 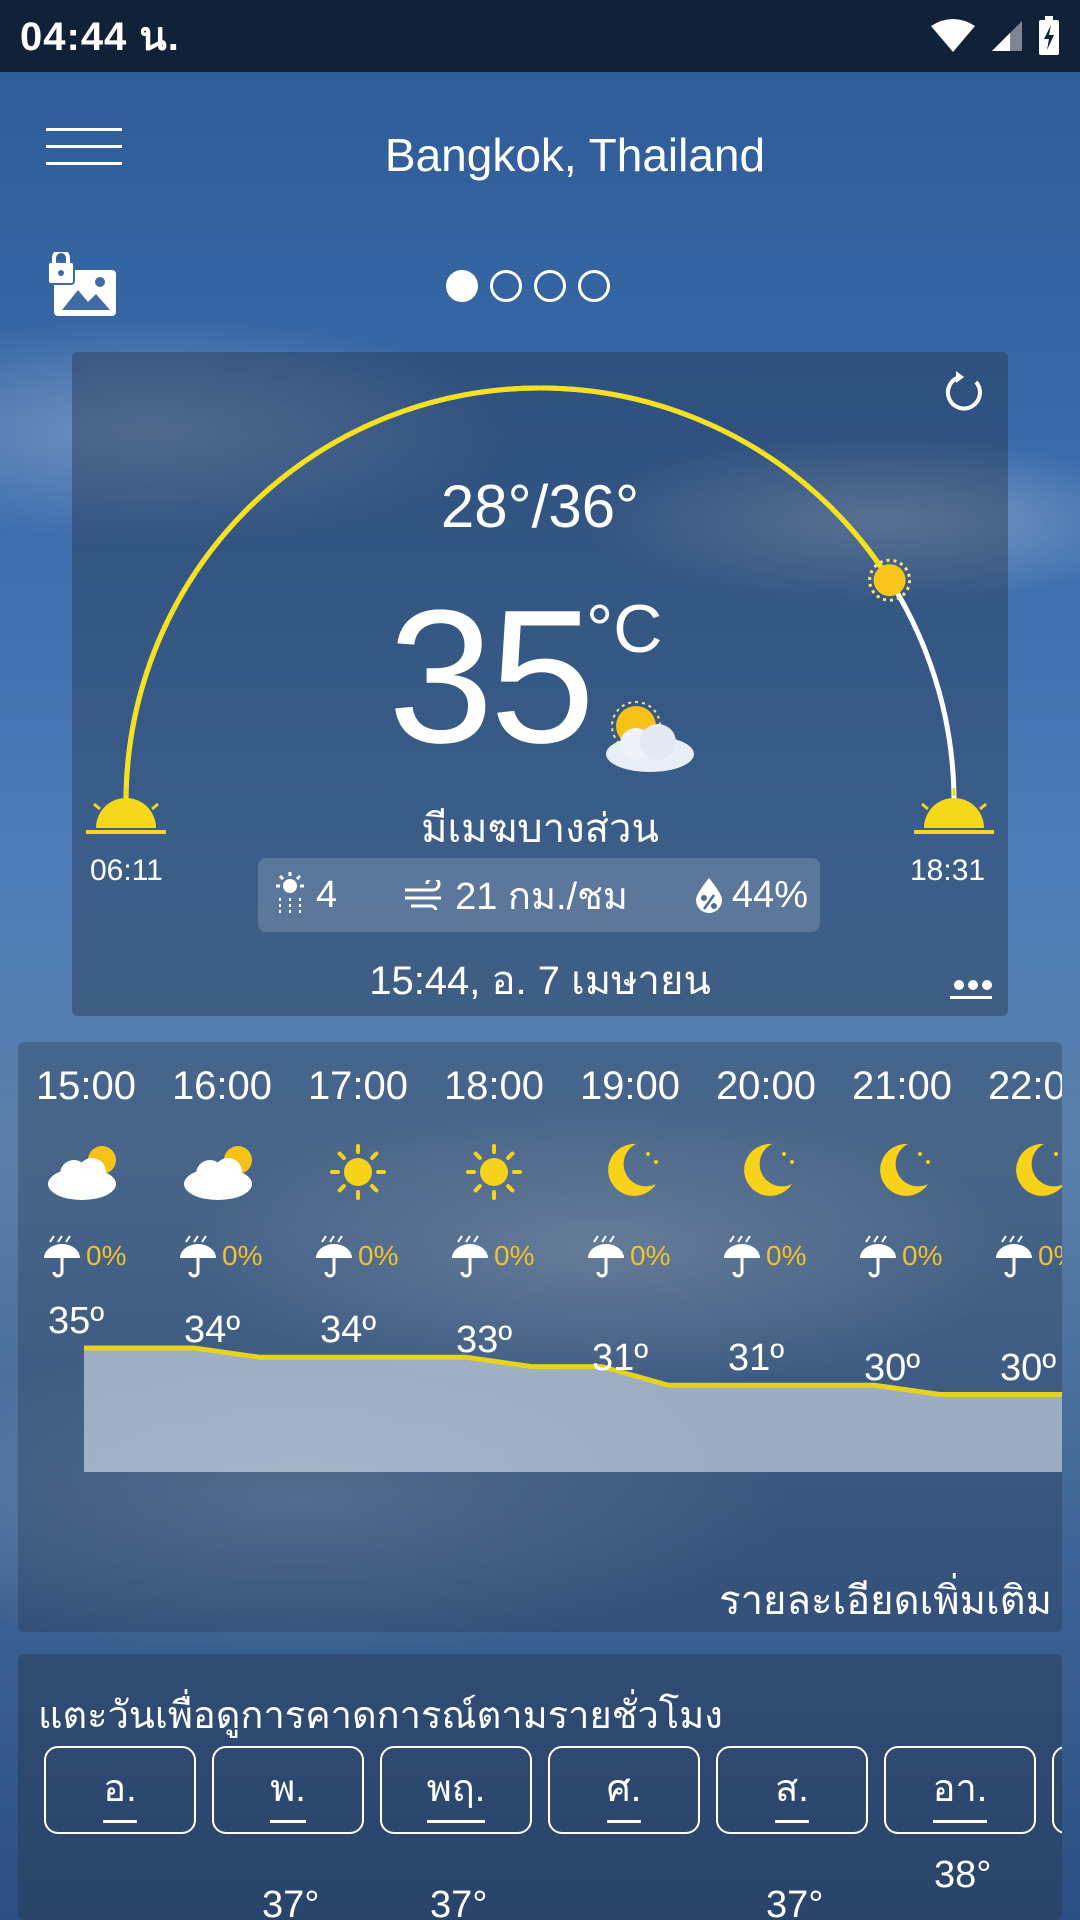 I want to click on more-details-link: รายละเอียดเพิ่มเติม, so click(x=885, y=1600).